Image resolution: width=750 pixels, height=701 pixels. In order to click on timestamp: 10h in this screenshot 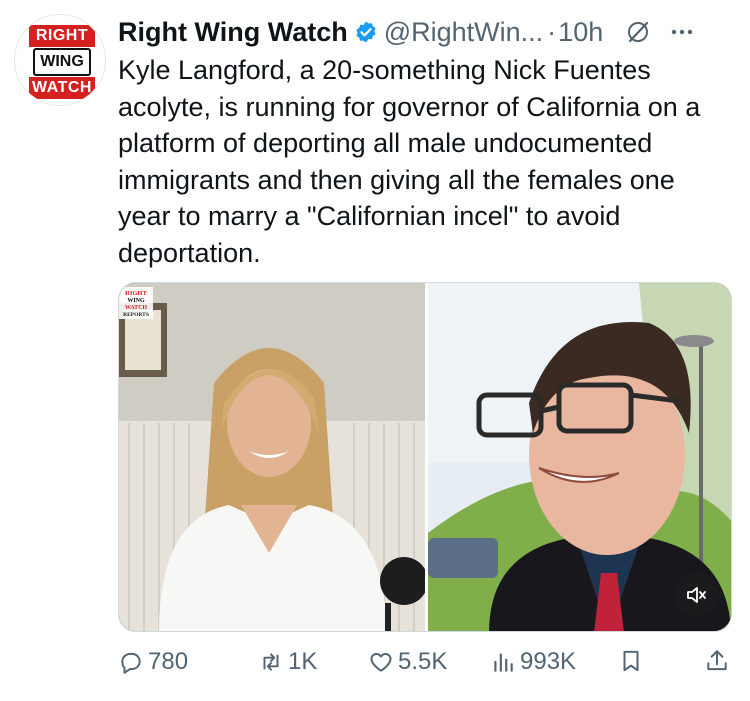, I will do `click(580, 32)`.